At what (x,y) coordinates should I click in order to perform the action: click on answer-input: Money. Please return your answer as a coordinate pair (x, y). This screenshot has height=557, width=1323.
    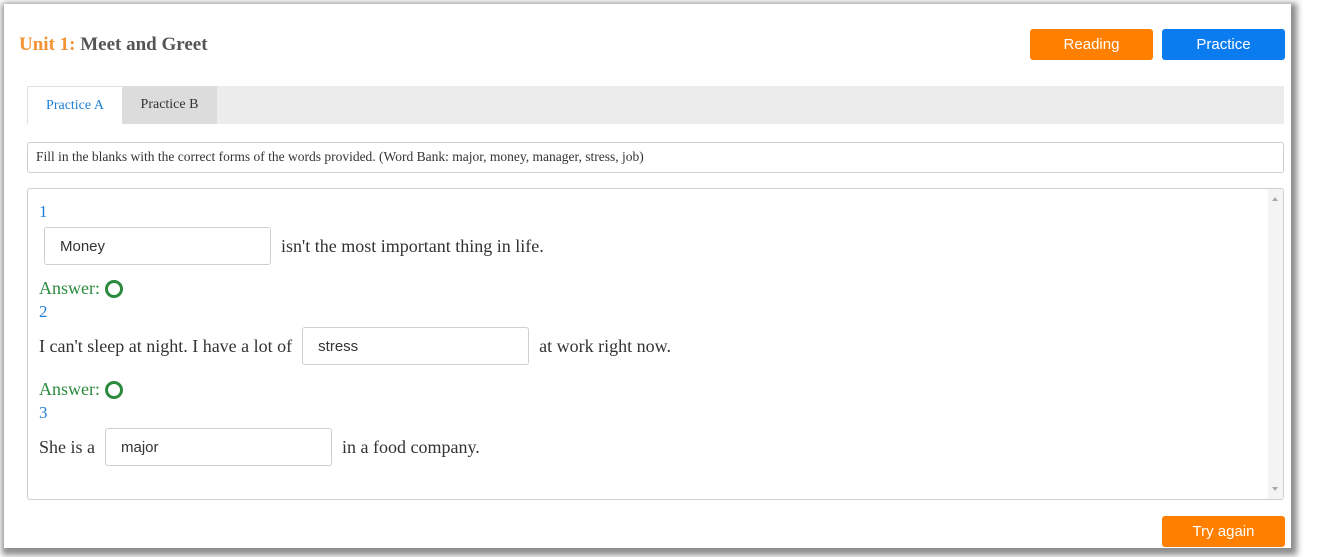
    Looking at the image, I should click on (157, 246).